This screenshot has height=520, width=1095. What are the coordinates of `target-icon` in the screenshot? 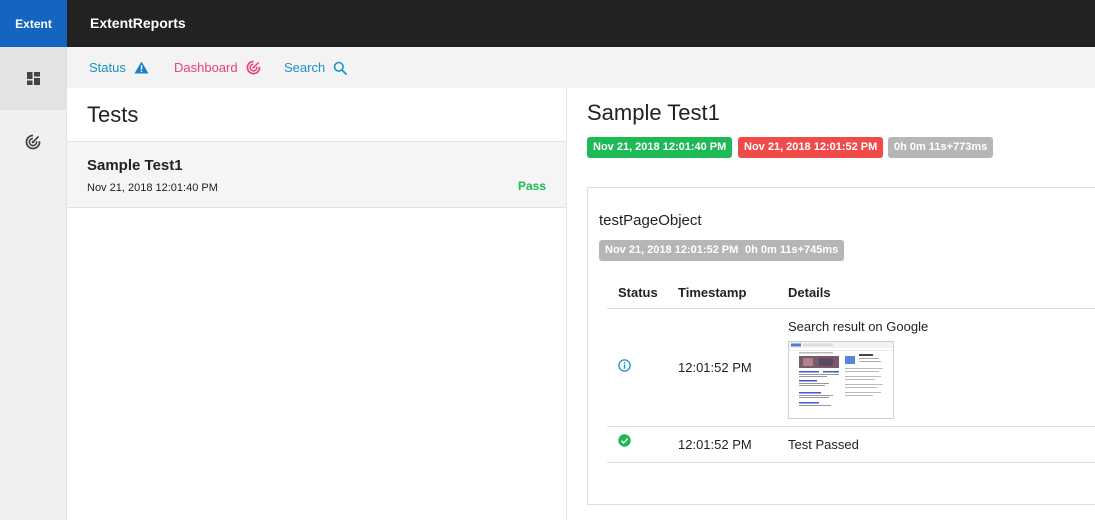 It's located at (253, 67).